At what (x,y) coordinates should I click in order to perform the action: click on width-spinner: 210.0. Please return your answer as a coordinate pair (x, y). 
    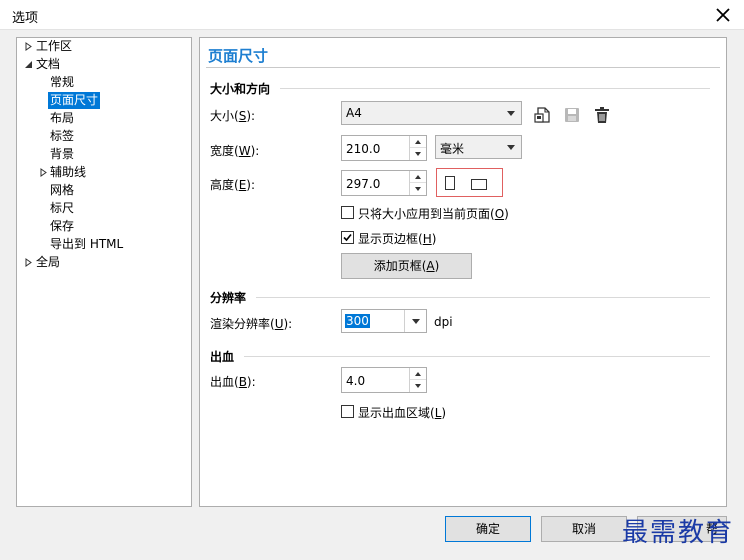
    Looking at the image, I should click on (384, 148).